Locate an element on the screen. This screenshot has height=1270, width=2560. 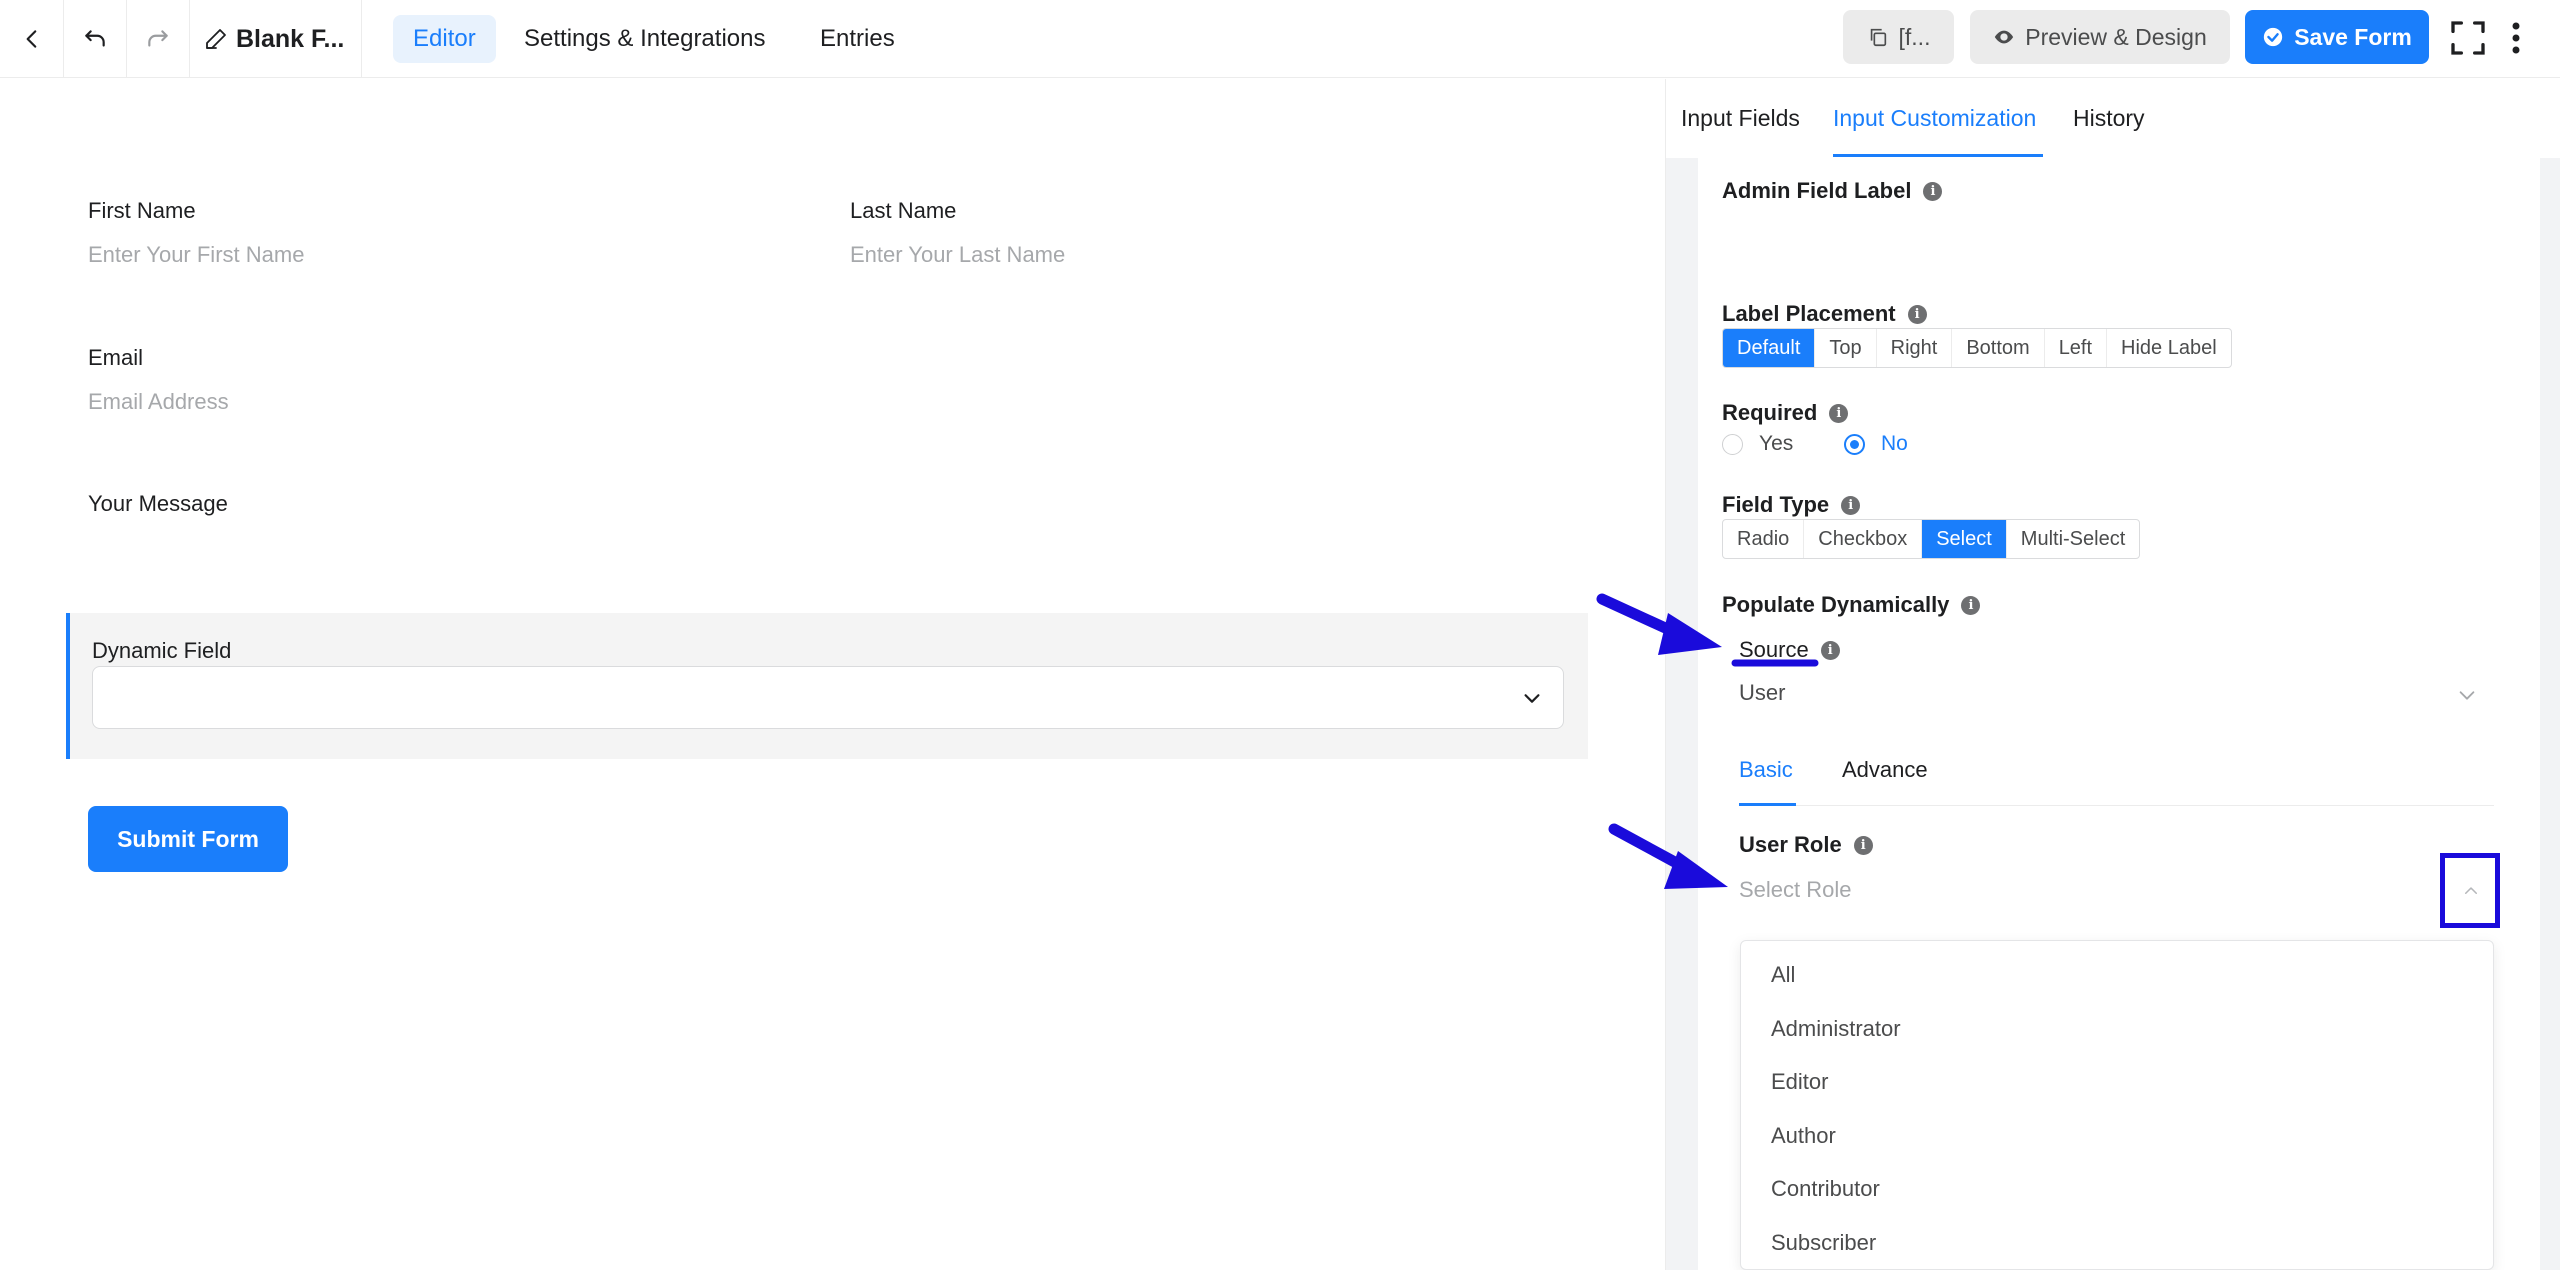
field-type-heading: Field Type i is located at coordinates (1791, 505).